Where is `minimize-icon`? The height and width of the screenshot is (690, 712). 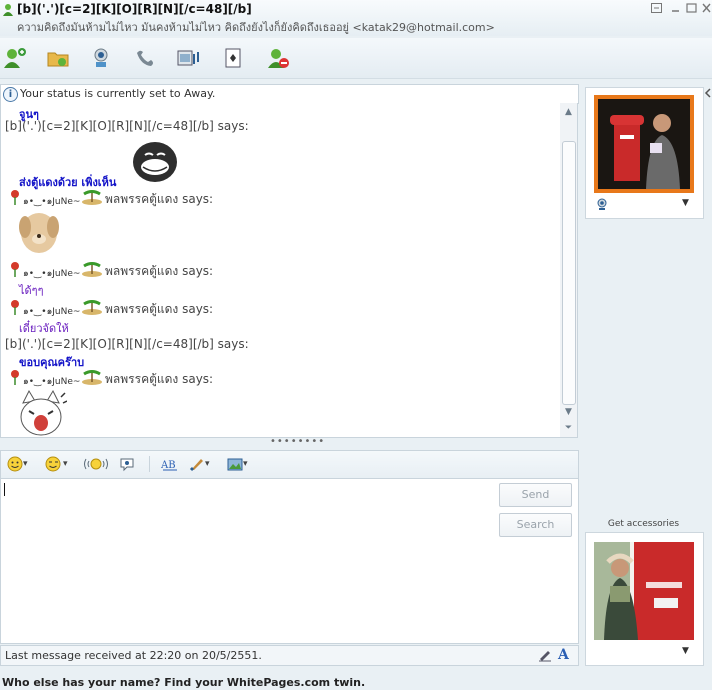 minimize-icon is located at coordinates (675, 8).